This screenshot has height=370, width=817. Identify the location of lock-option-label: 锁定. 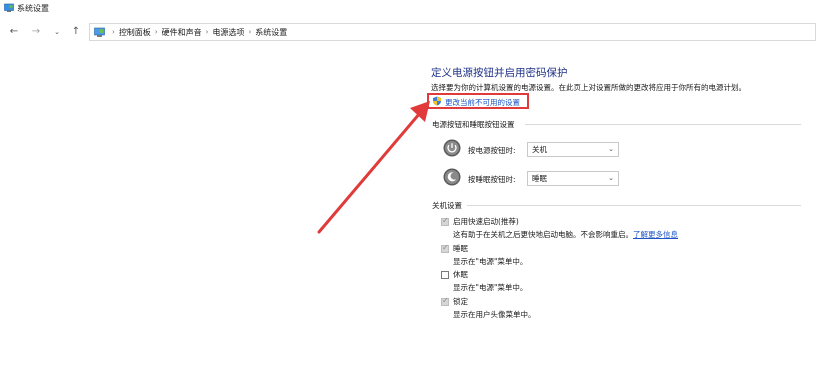
(460, 301).